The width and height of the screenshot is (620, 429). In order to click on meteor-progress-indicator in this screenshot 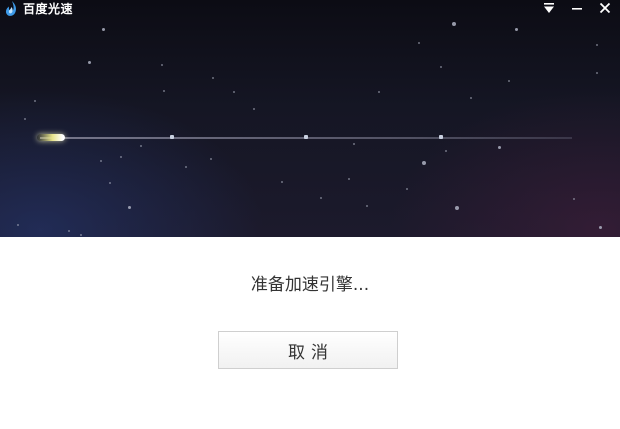, I will do `click(51, 137)`.